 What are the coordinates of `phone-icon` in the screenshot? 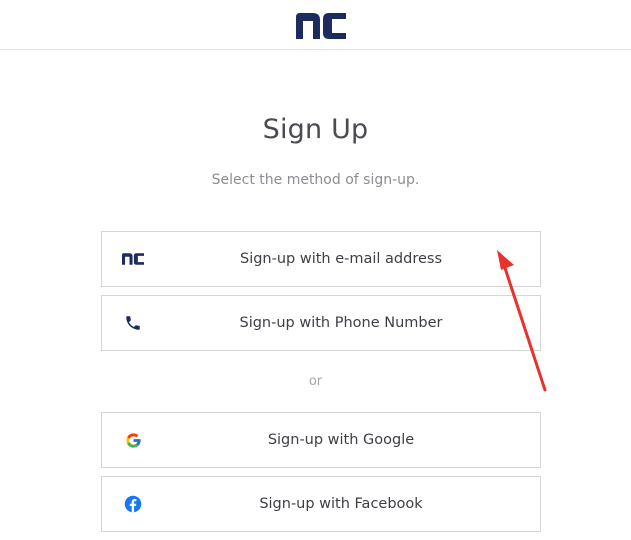 It's located at (133, 323).